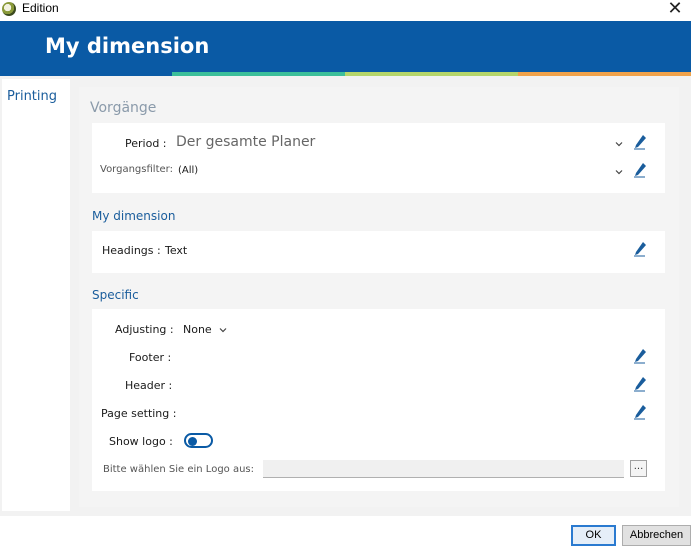 The image size is (691, 551). Describe the element at coordinates (640, 412) in the screenshot. I see `edit-page-setting-pencil-icon` at that location.